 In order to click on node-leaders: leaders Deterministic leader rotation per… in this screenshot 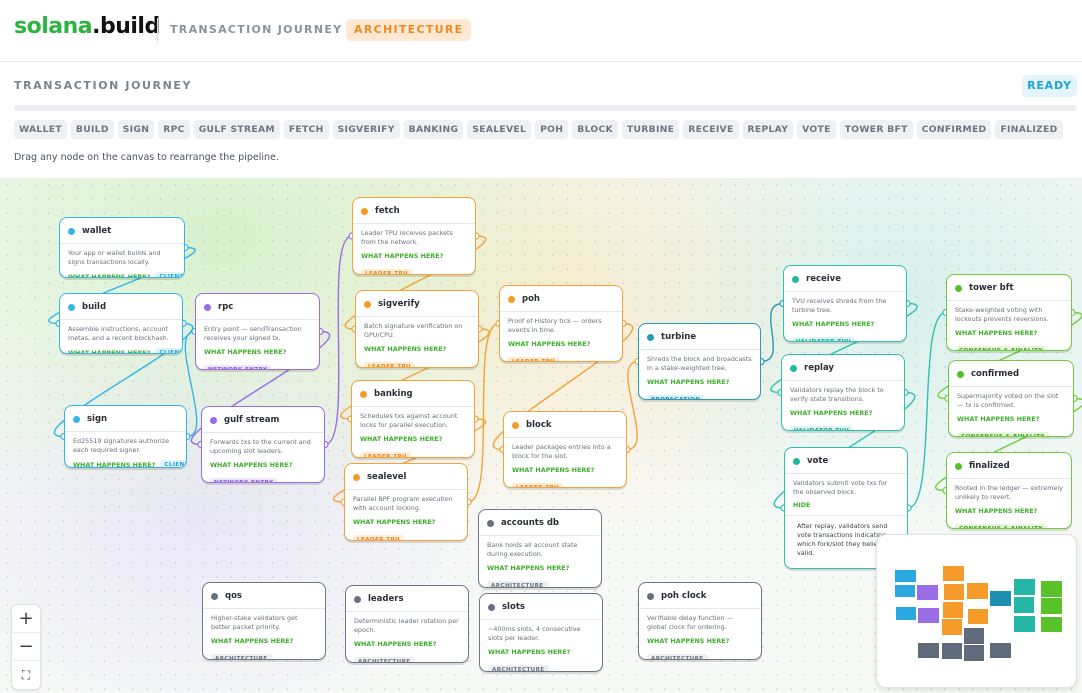, I will do `click(407, 624)`.